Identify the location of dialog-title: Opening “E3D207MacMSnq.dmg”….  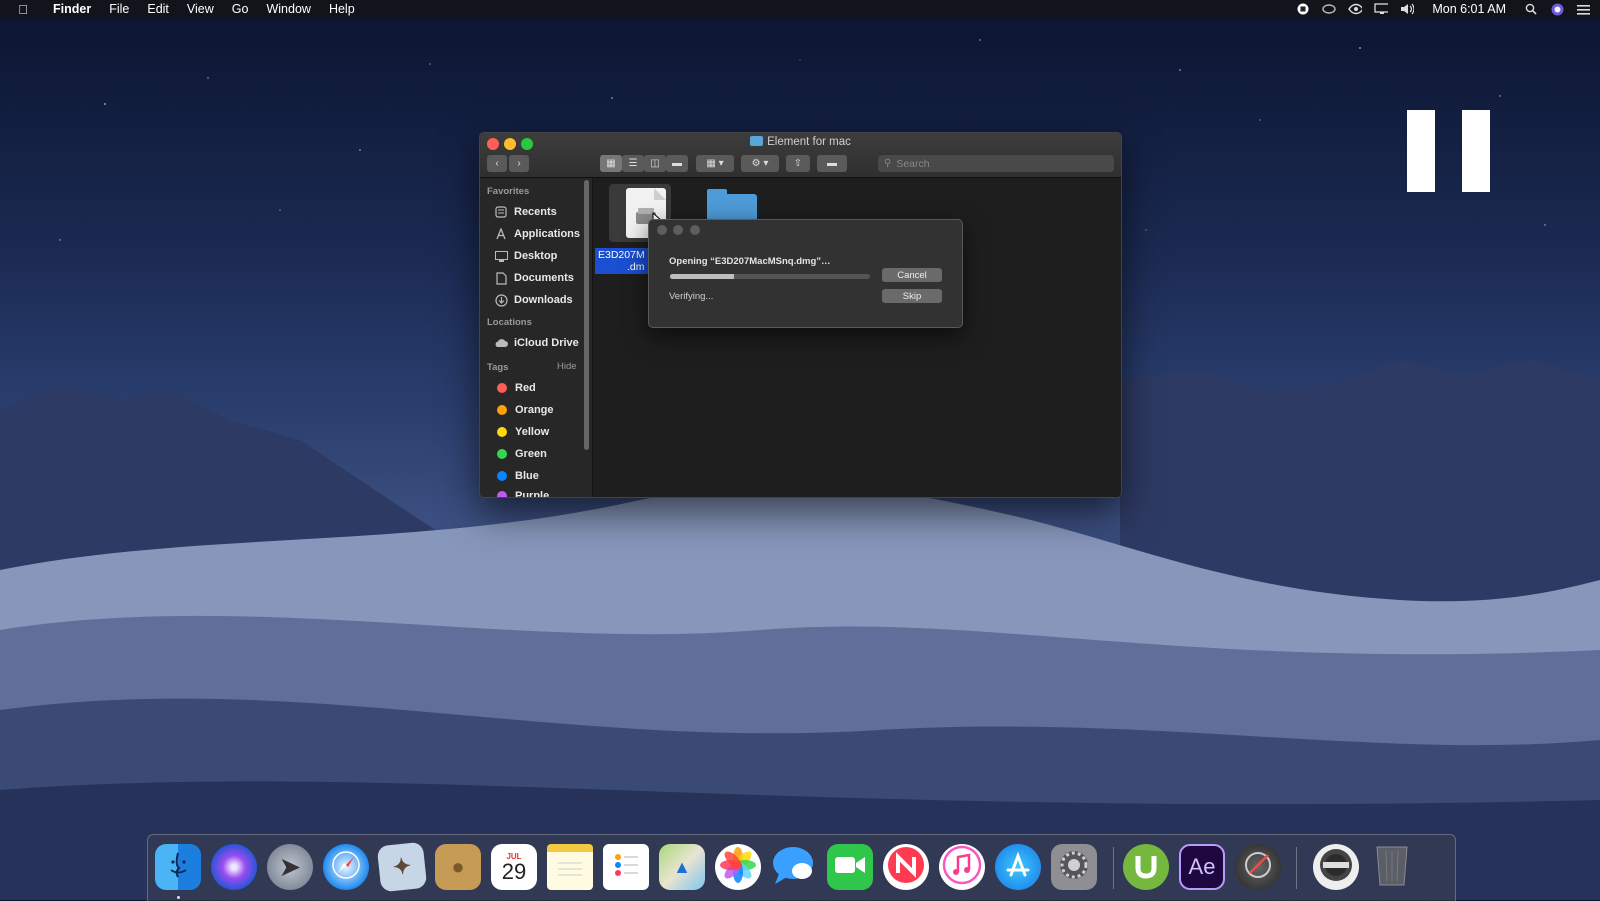
(750, 261).